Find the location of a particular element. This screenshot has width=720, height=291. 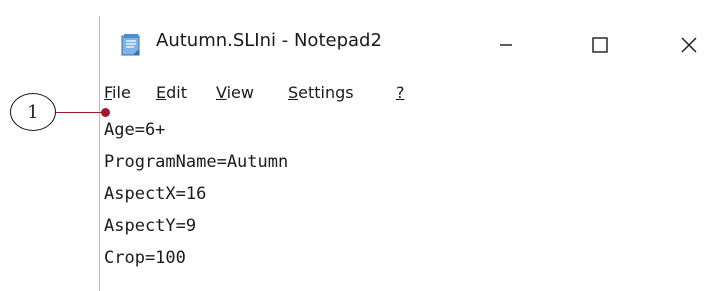

menu-settings-accel: S is located at coordinates (293, 92).